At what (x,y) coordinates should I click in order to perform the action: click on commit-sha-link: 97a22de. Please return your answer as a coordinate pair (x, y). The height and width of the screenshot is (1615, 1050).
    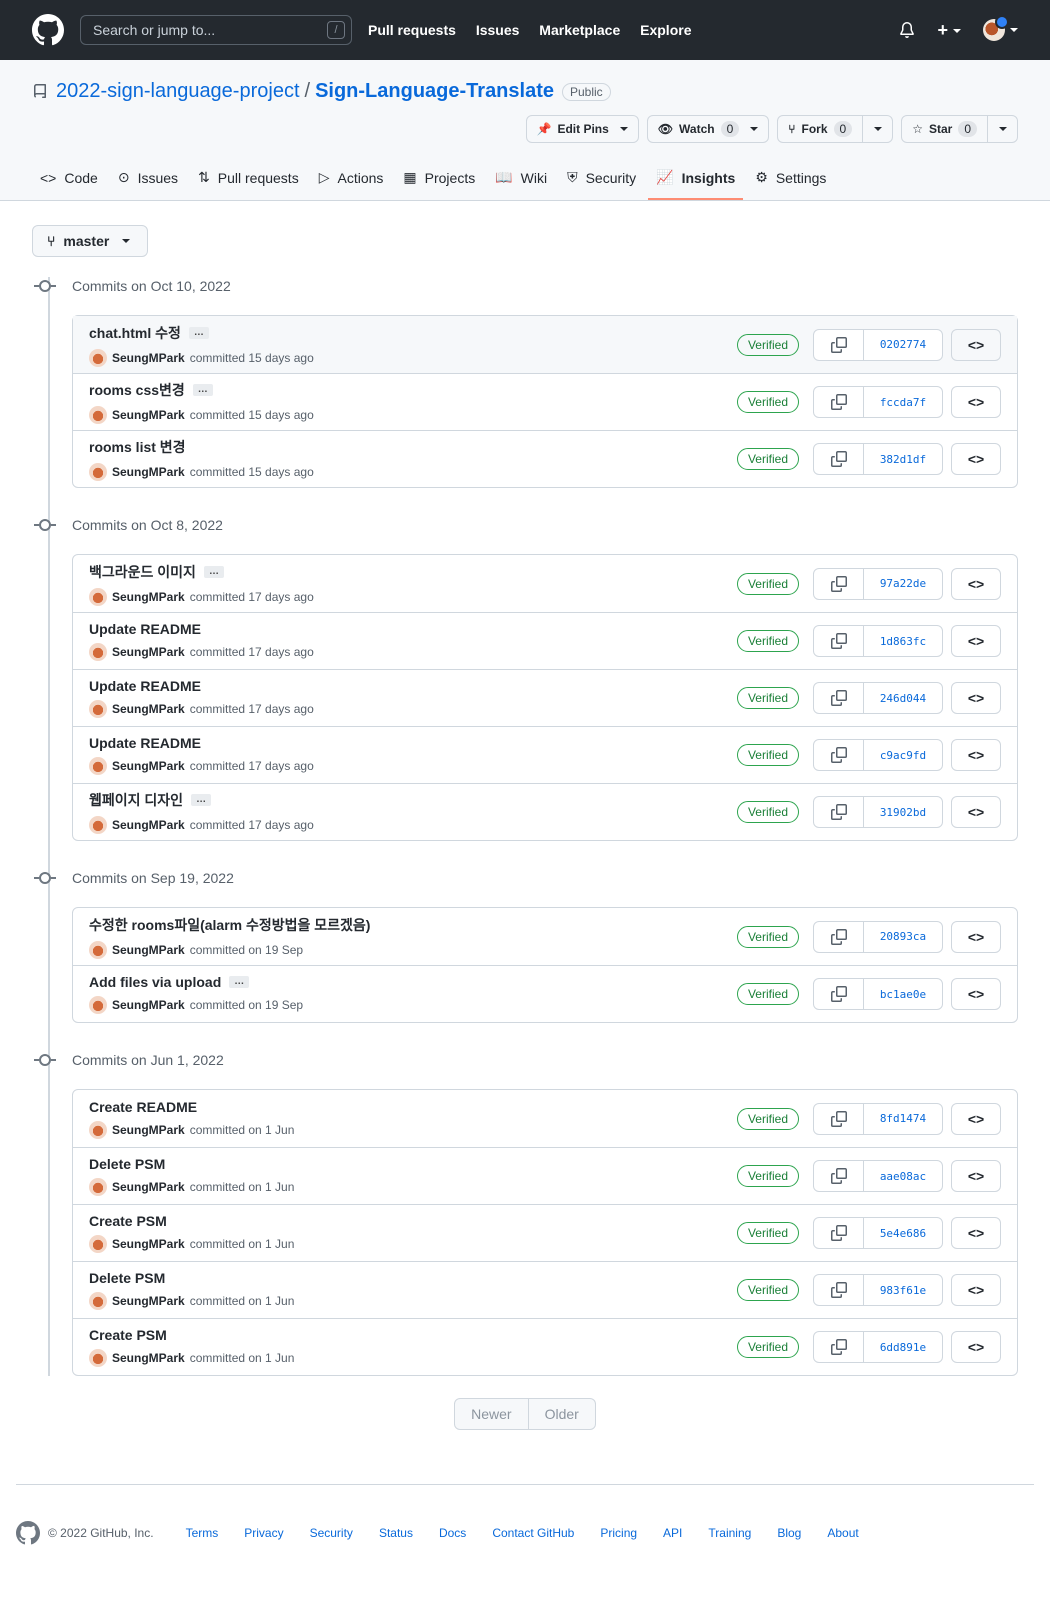
    Looking at the image, I should click on (903, 584).